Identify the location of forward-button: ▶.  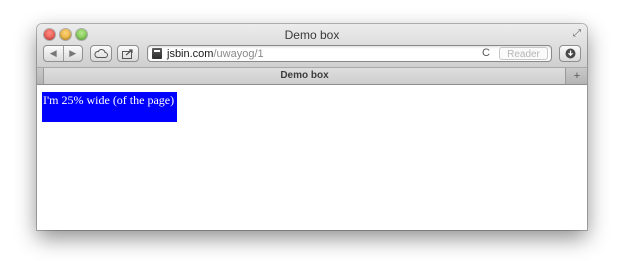
(72, 53).